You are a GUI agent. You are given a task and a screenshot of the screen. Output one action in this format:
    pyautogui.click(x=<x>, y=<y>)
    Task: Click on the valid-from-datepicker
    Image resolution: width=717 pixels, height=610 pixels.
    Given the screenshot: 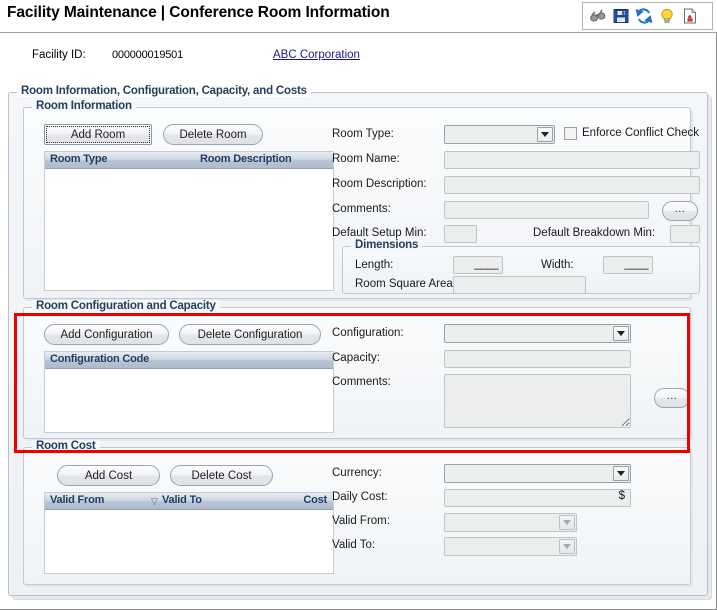 What is the action you would take?
    pyautogui.click(x=510, y=522)
    